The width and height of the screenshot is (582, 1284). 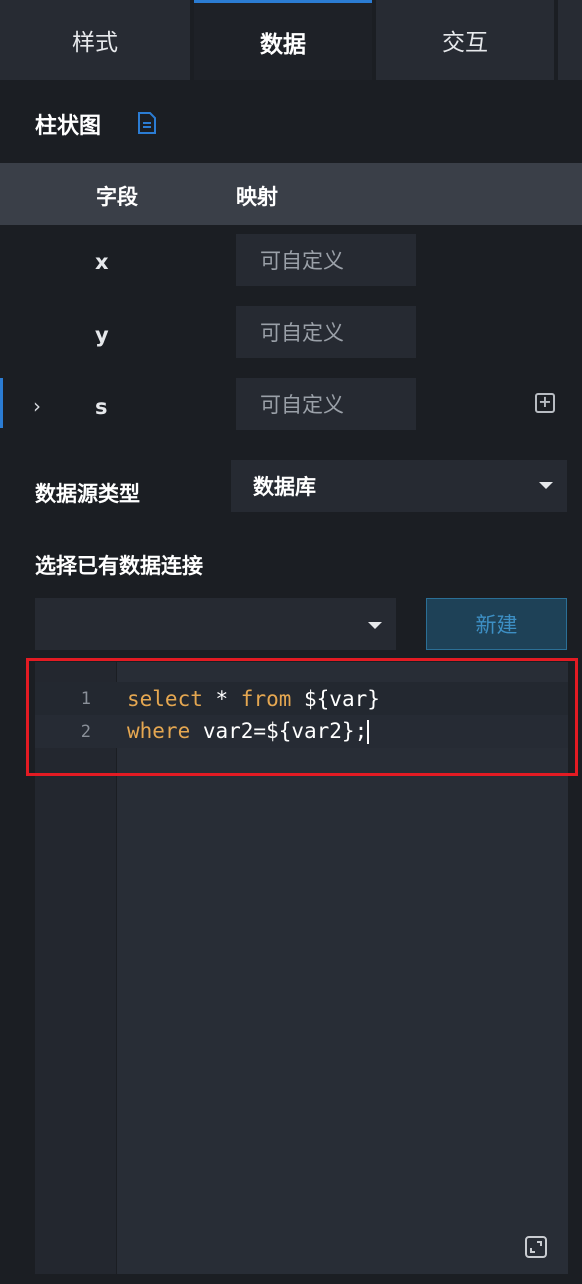 I want to click on tab-style: 样式, so click(x=95, y=40).